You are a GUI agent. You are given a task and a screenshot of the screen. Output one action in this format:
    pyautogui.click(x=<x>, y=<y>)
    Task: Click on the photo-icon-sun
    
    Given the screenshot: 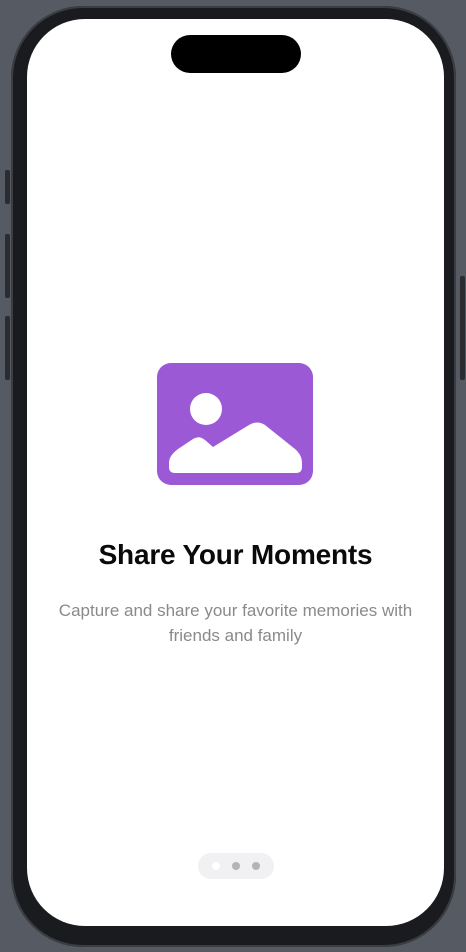 What is the action you would take?
    pyautogui.click(x=206, y=409)
    